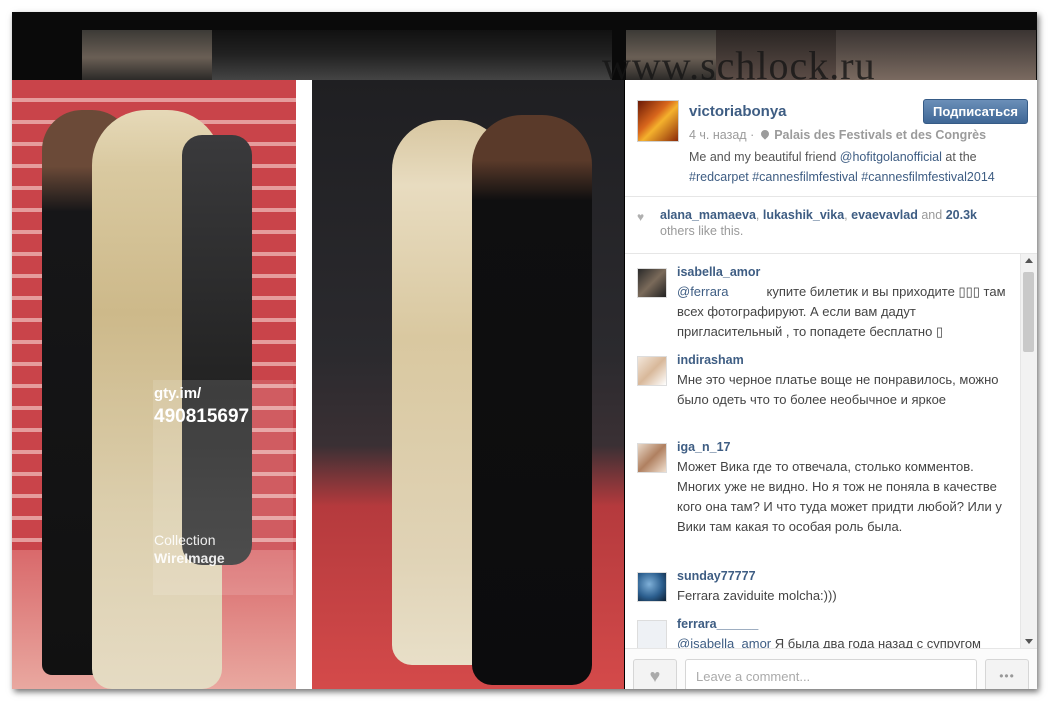 This screenshot has height=709, width=1057. What do you see at coordinates (702, 231) in the screenshot?
I see `likes-others: others like this.` at bounding box center [702, 231].